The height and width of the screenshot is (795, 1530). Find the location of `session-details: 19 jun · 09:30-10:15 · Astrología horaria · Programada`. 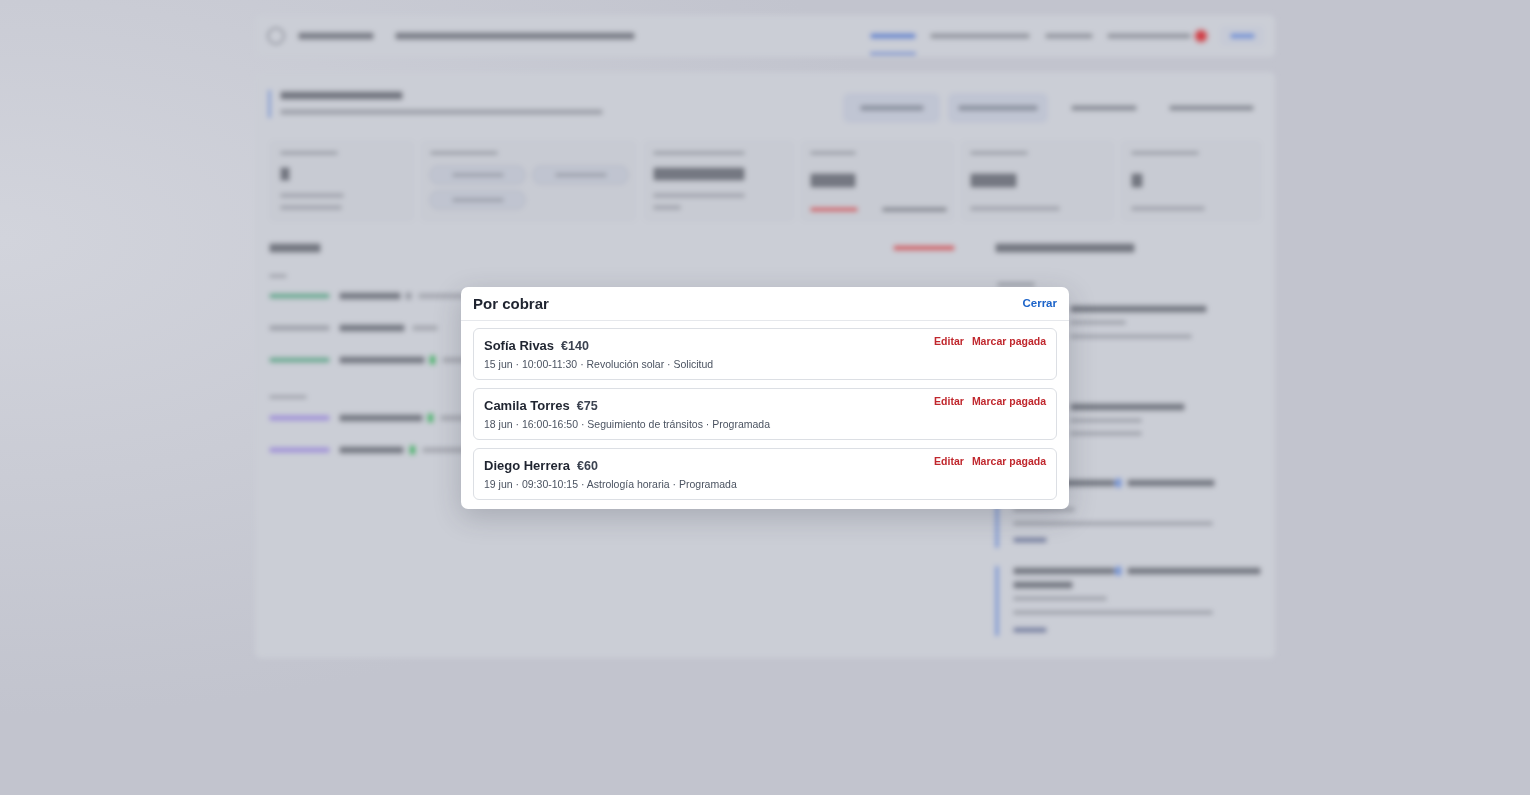

session-details: 19 jun · 09:30-10:15 · Astrología horaria · Programada is located at coordinates (611, 483).